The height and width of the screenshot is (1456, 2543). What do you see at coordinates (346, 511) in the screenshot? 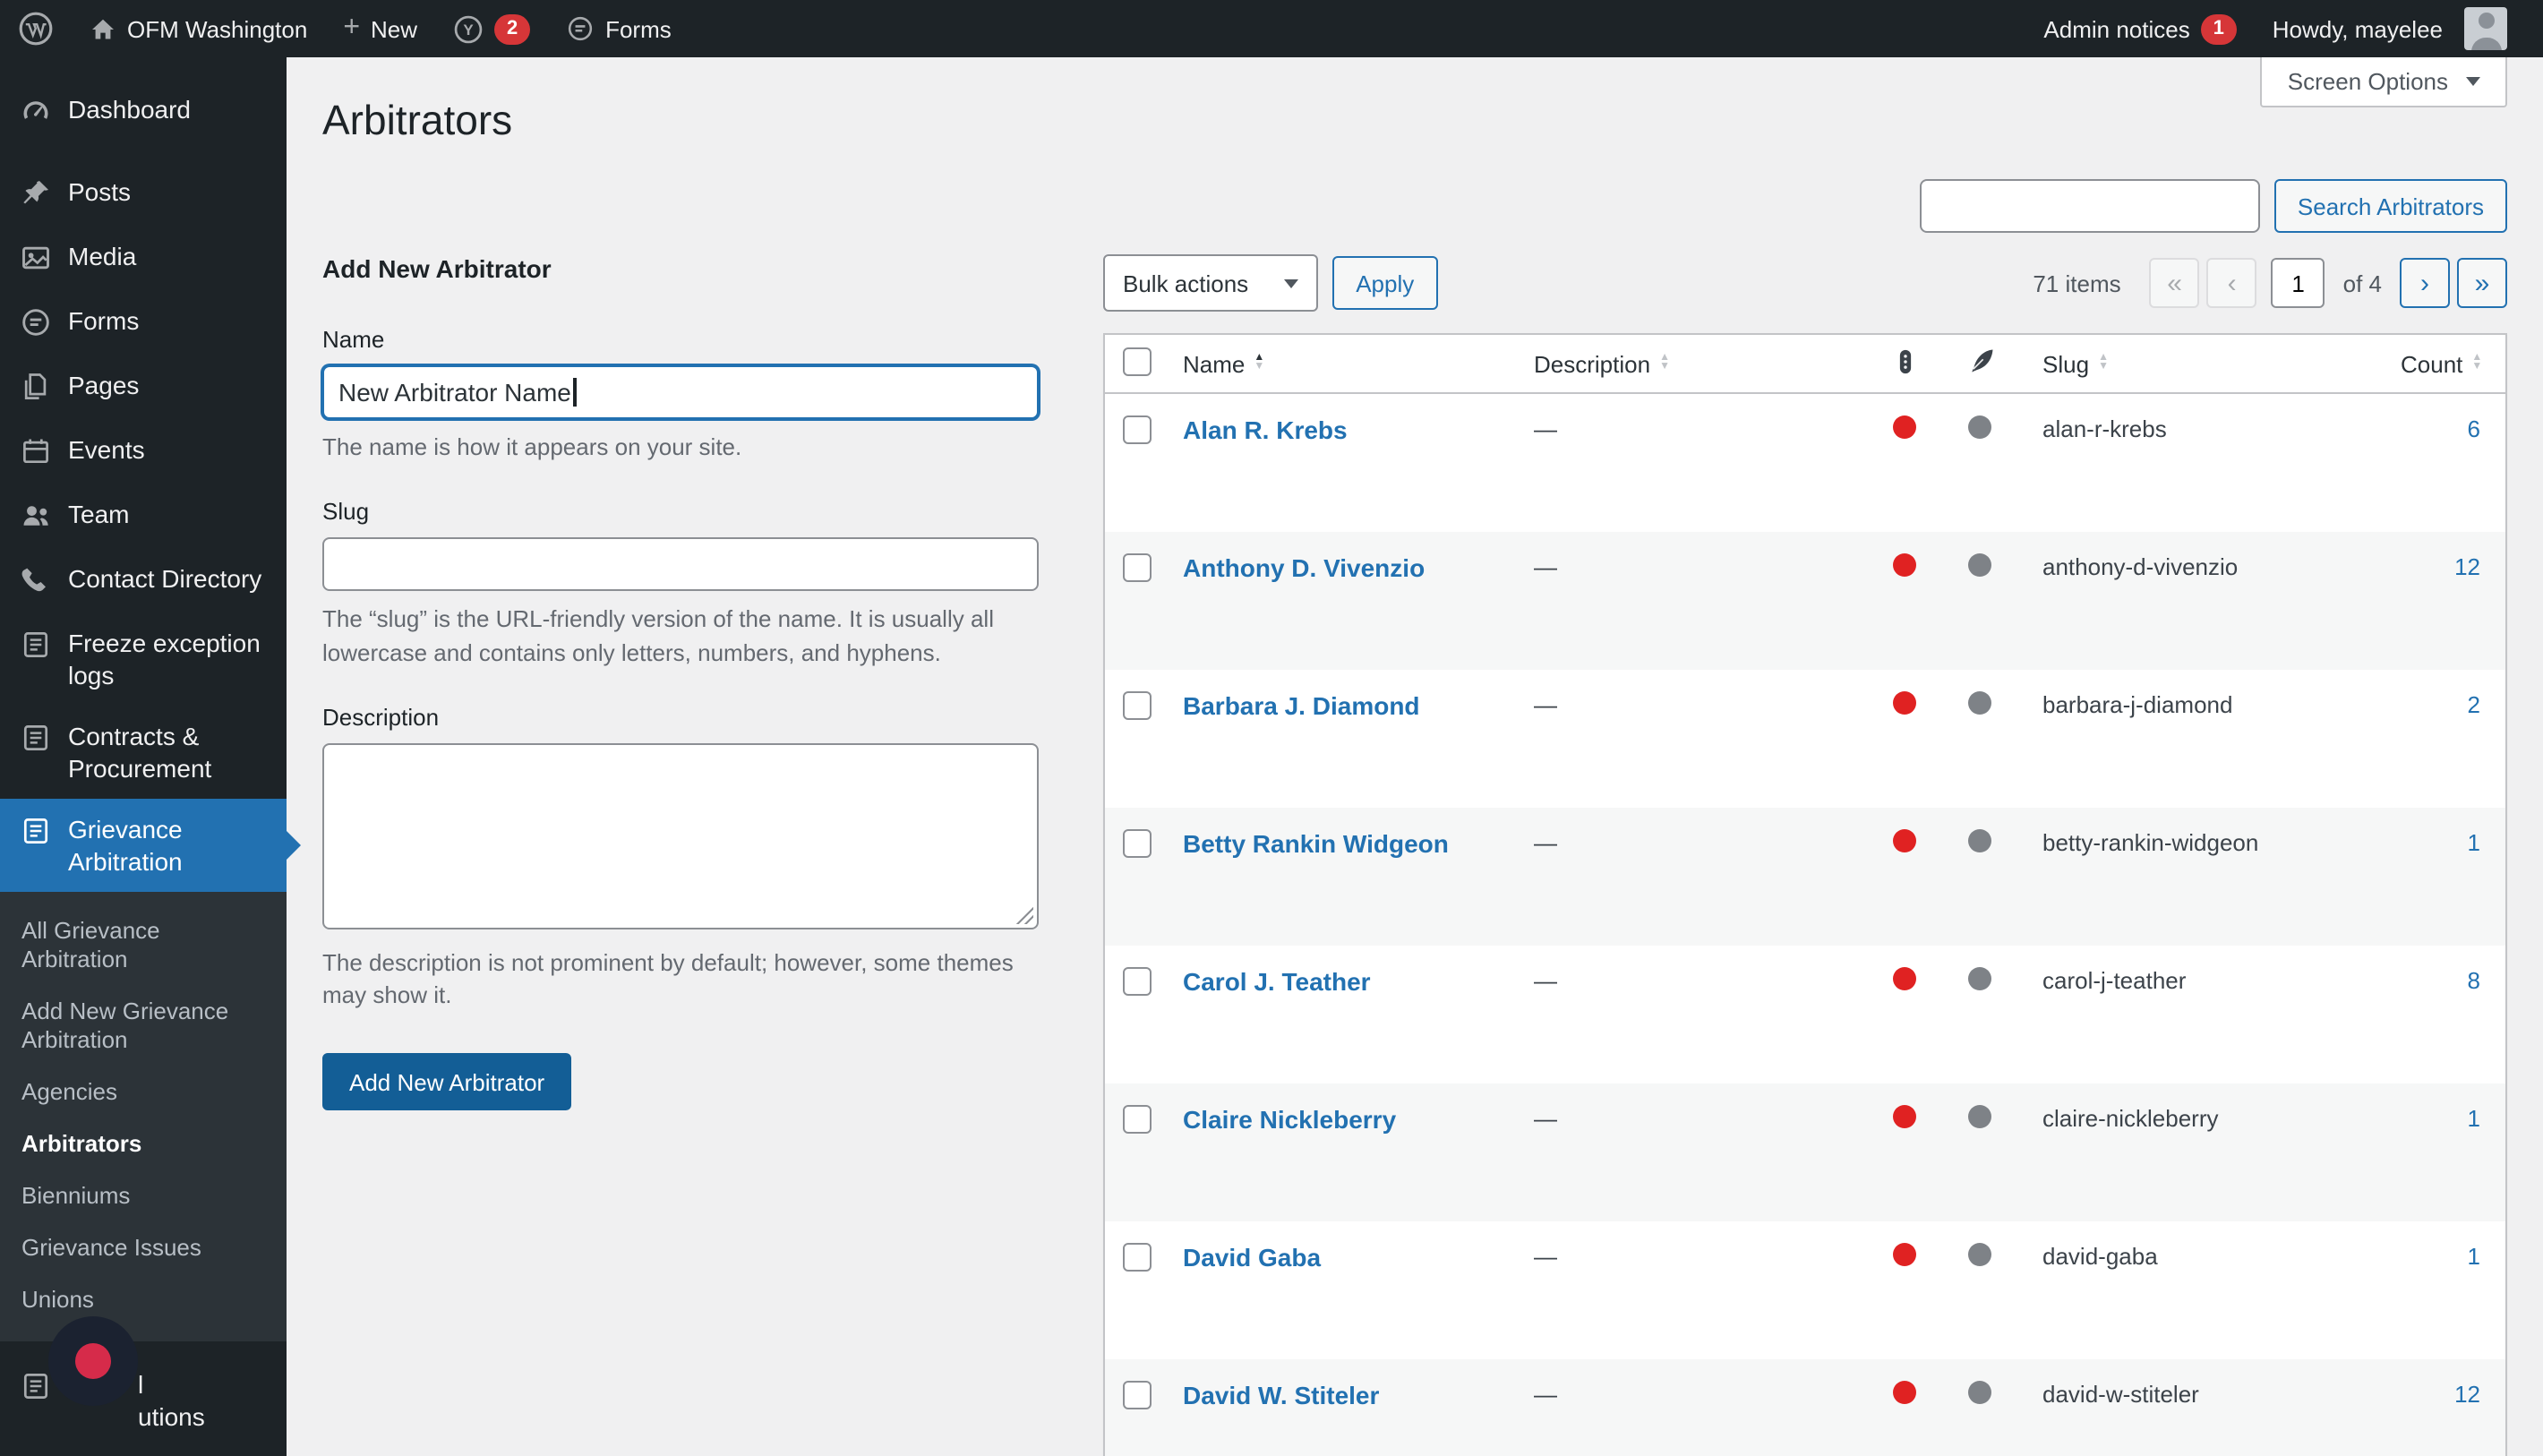
I see `slug-label: Slug` at bounding box center [346, 511].